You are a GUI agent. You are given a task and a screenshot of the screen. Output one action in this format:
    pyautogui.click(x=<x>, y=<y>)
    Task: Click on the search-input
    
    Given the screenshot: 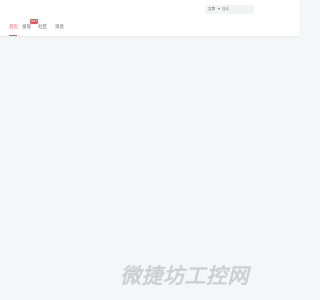 What is the action you would take?
    pyautogui.click(x=236, y=9)
    